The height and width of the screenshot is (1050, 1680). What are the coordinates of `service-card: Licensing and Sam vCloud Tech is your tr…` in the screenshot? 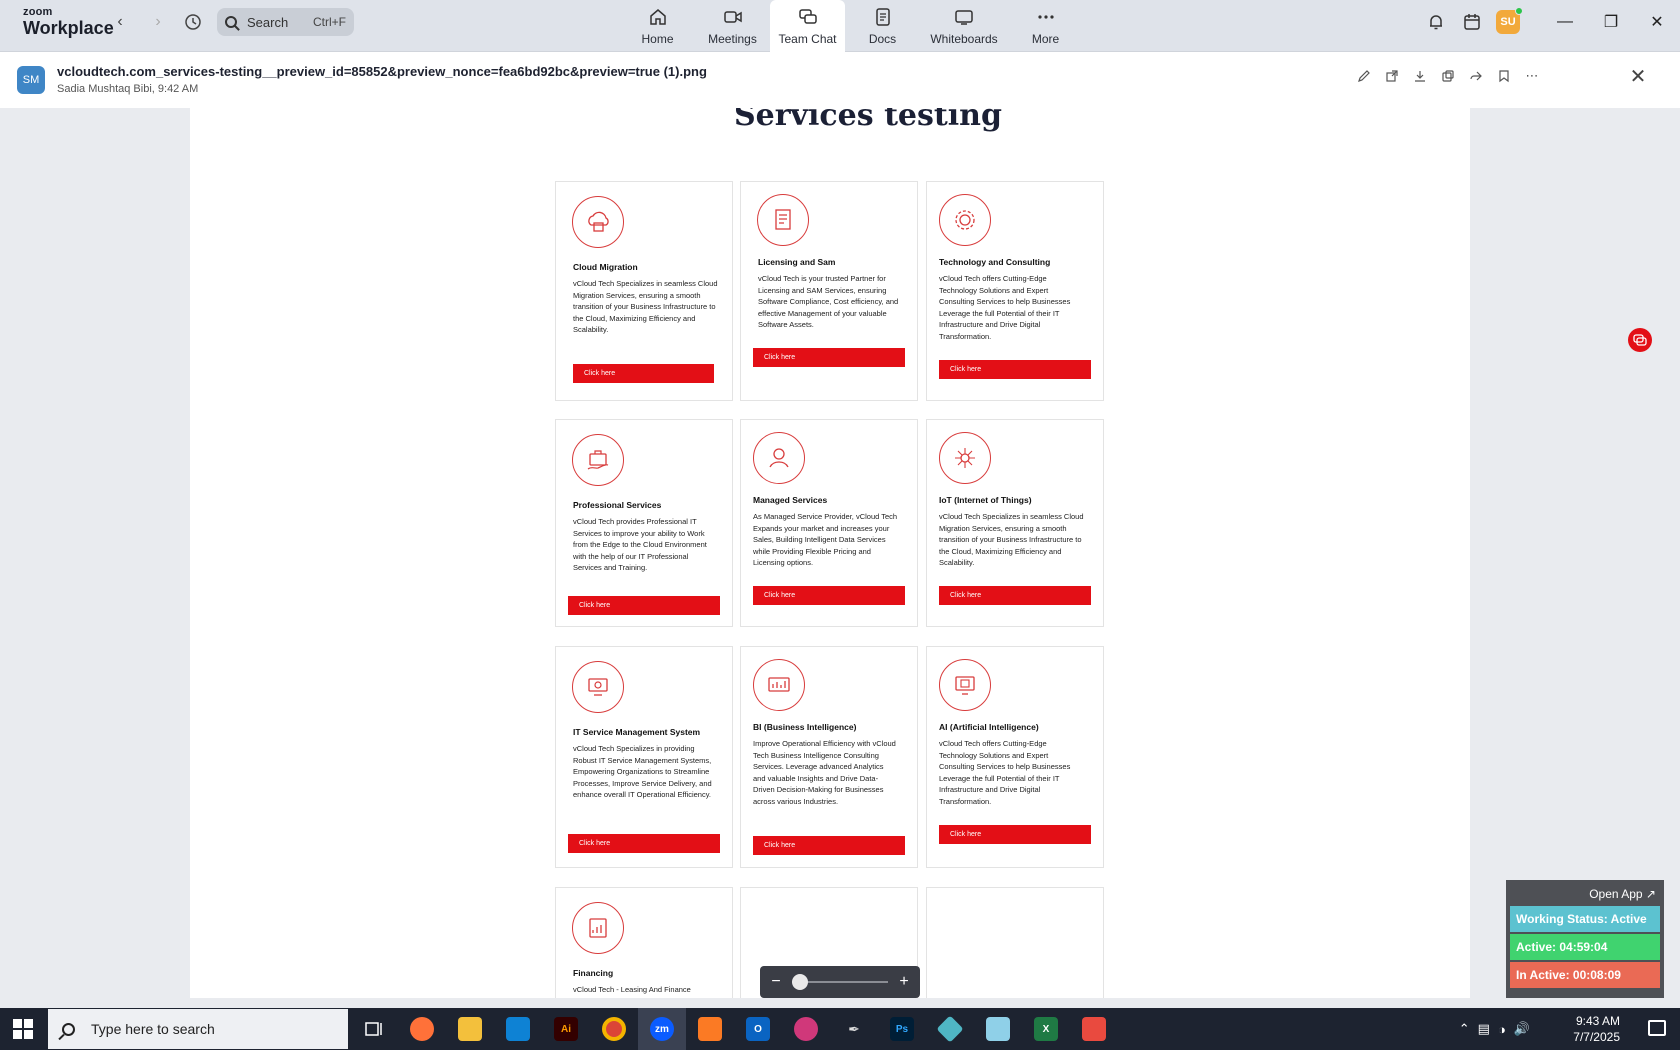 It's located at (829, 291).